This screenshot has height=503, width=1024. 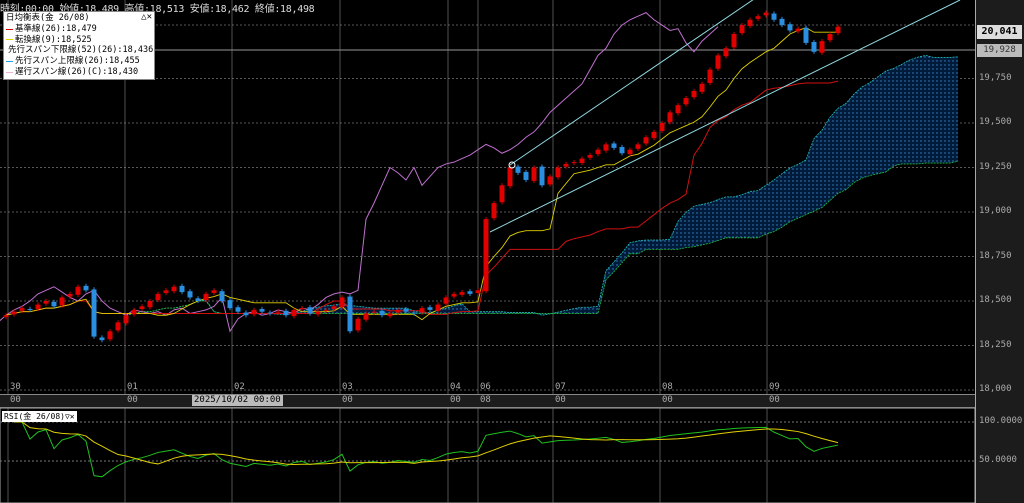 What do you see at coordinates (998, 460) in the screenshot?
I see `rsi-tick: 50.0000` at bounding box center [998, 460].